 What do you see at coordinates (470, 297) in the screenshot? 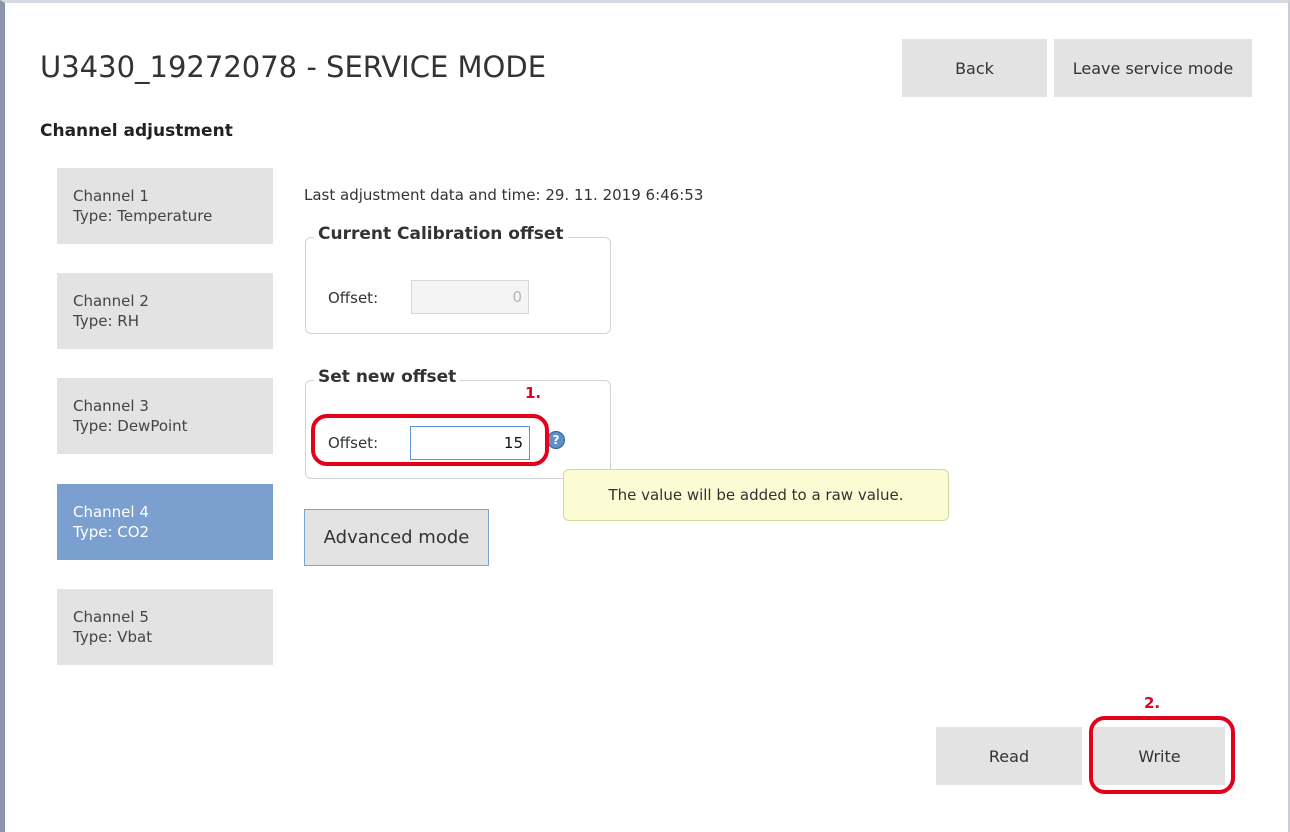
I see `current-offset-field: 0` at bounding box center [470, 297].